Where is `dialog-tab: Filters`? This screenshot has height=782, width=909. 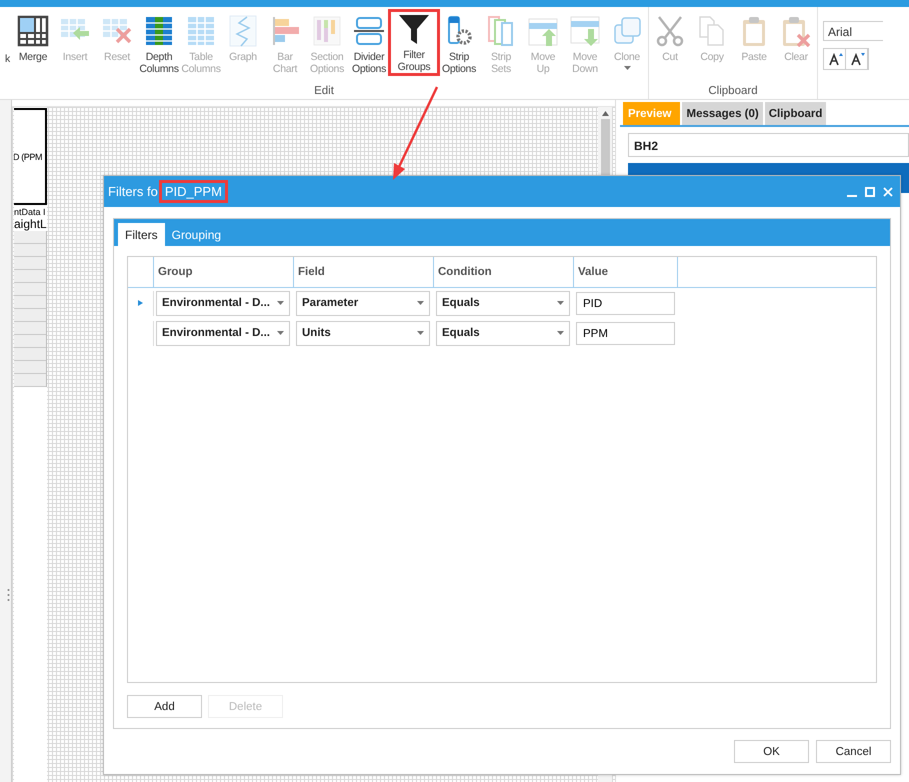 dialog-tab: Filters is located at coordinates (141, 234).